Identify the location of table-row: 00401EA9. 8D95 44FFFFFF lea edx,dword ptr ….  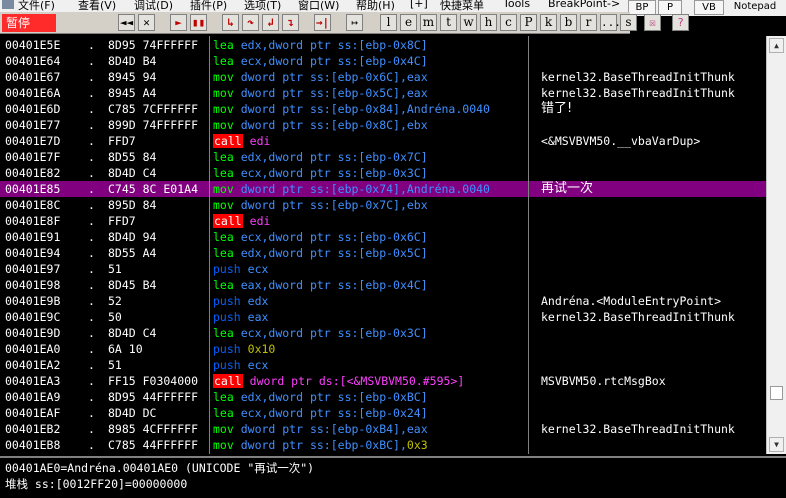
(383, 397).